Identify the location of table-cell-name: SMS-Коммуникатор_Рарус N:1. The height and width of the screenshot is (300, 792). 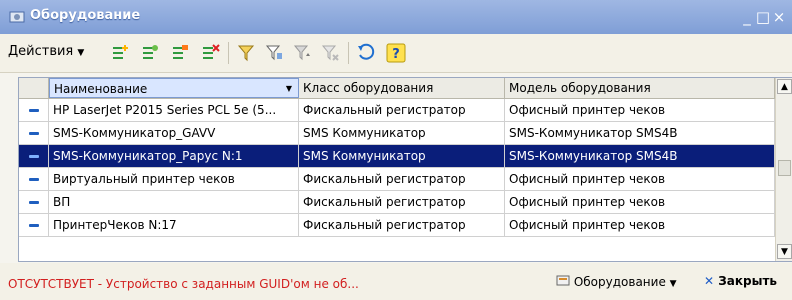
(174, 156).